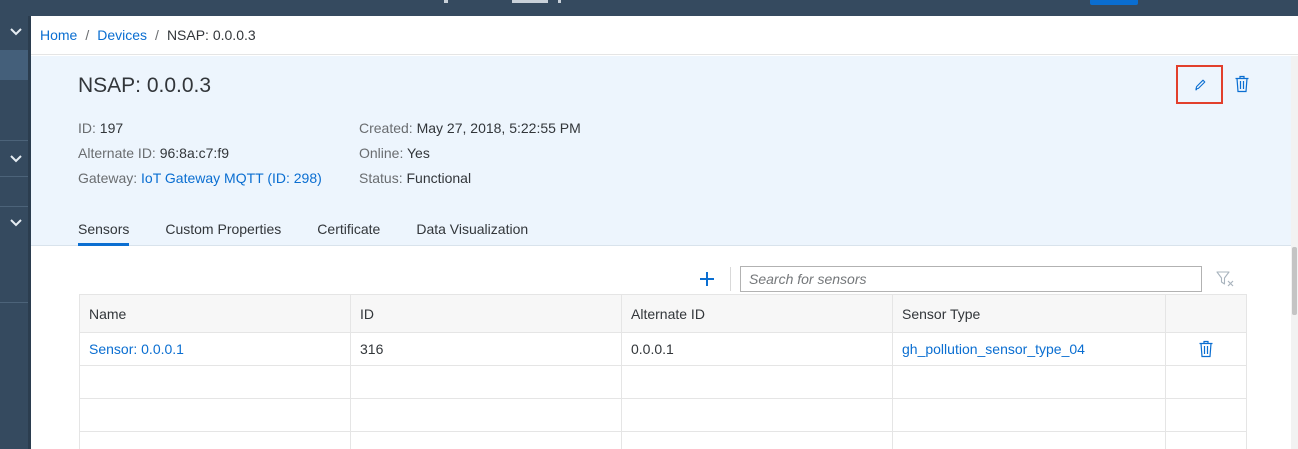 The image size is (1298, 449). I want to click on edit-icon, so click(1199, 84).